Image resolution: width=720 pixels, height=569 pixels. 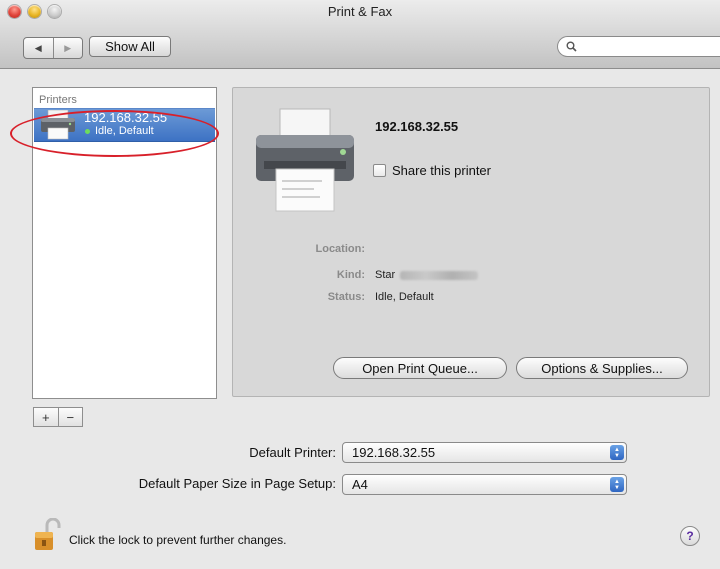 I want to click on kind-value: Star, so click(x=427, y=275).